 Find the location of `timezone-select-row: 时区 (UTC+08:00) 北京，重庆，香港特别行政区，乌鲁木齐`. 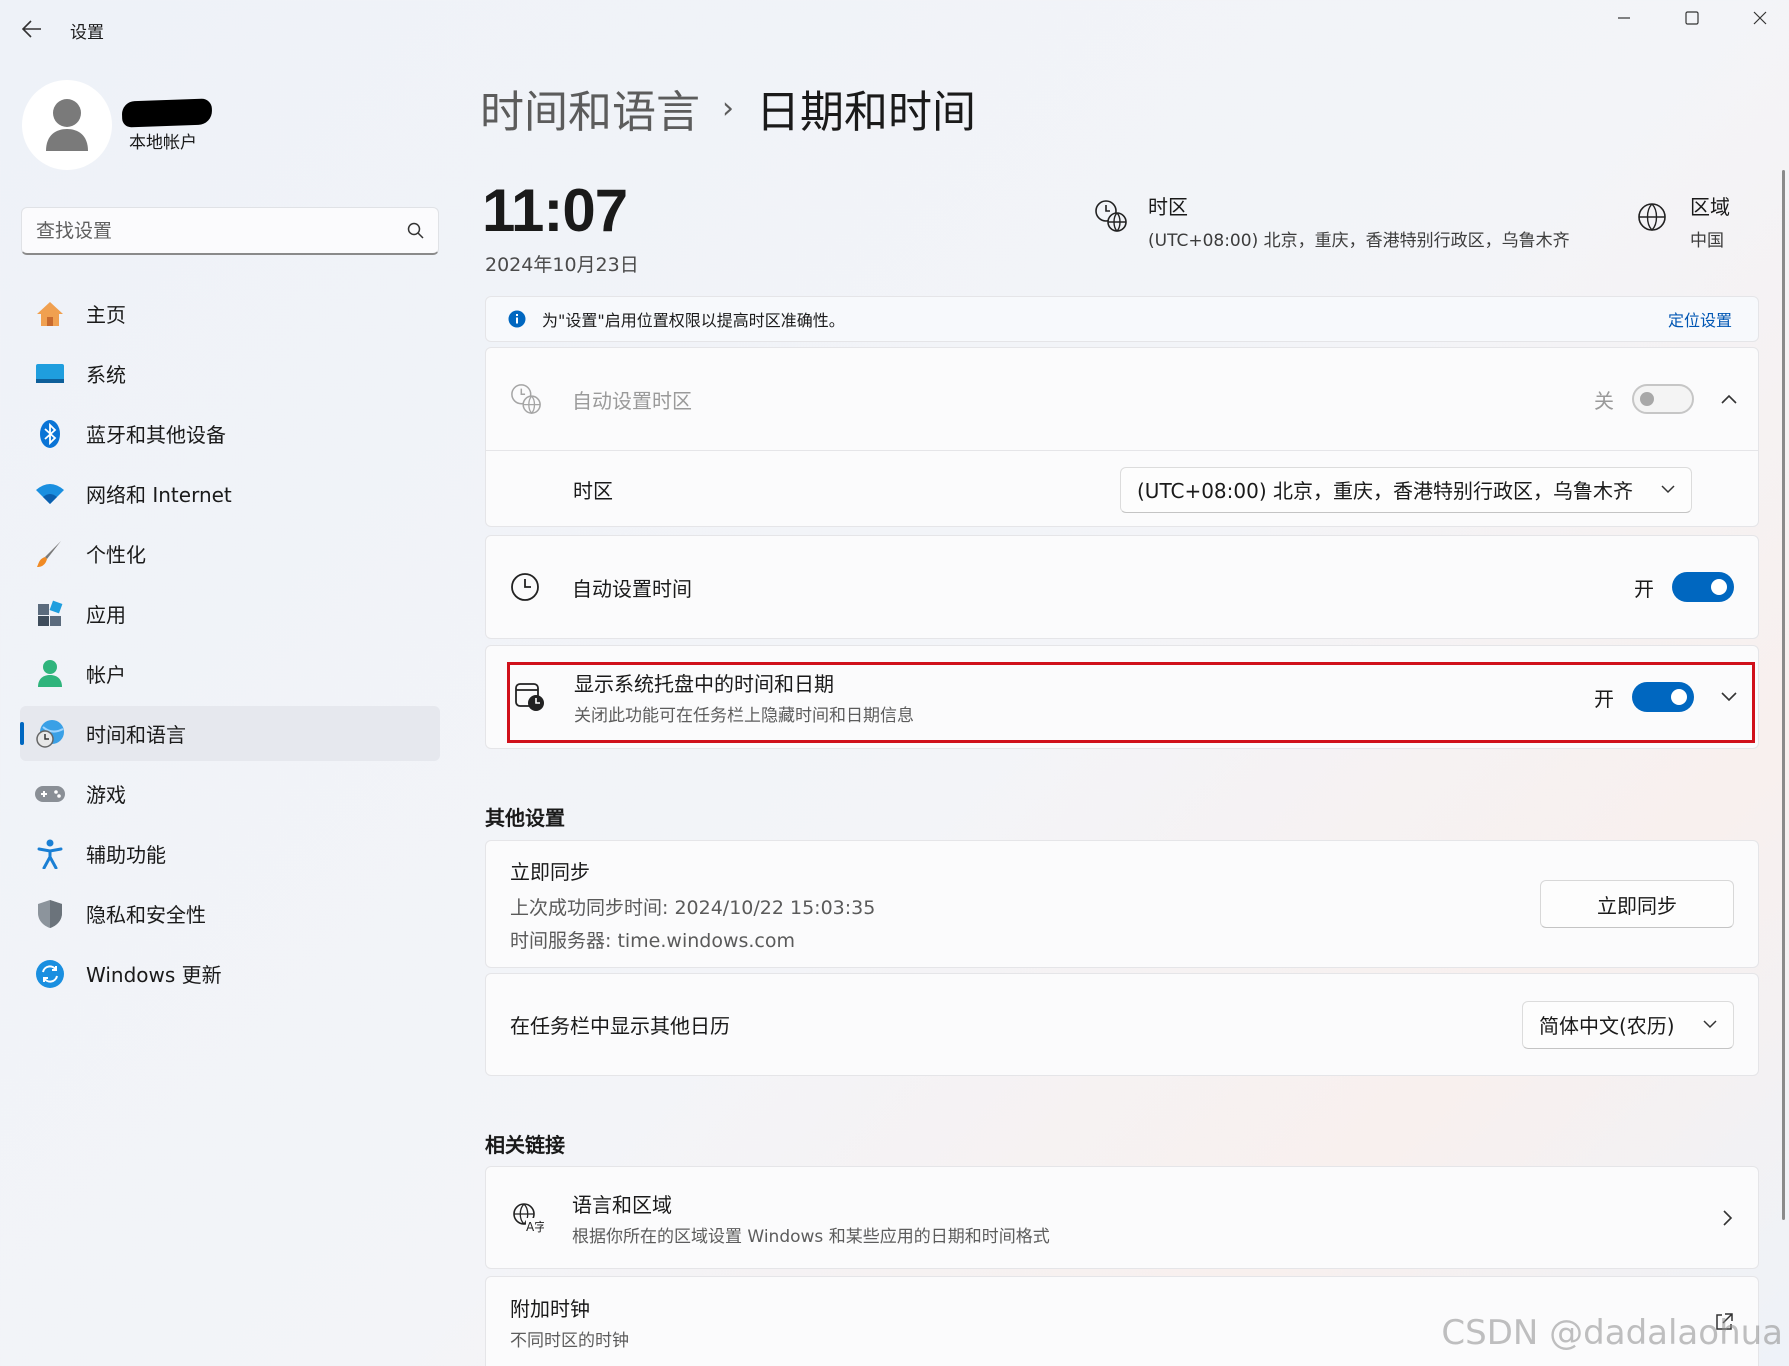

timezone-select-row: 时区 (UTC+08:00) 北京，重庆，香港特别行政区，乌鲁木齐 is located at coordinates (1122, 489).